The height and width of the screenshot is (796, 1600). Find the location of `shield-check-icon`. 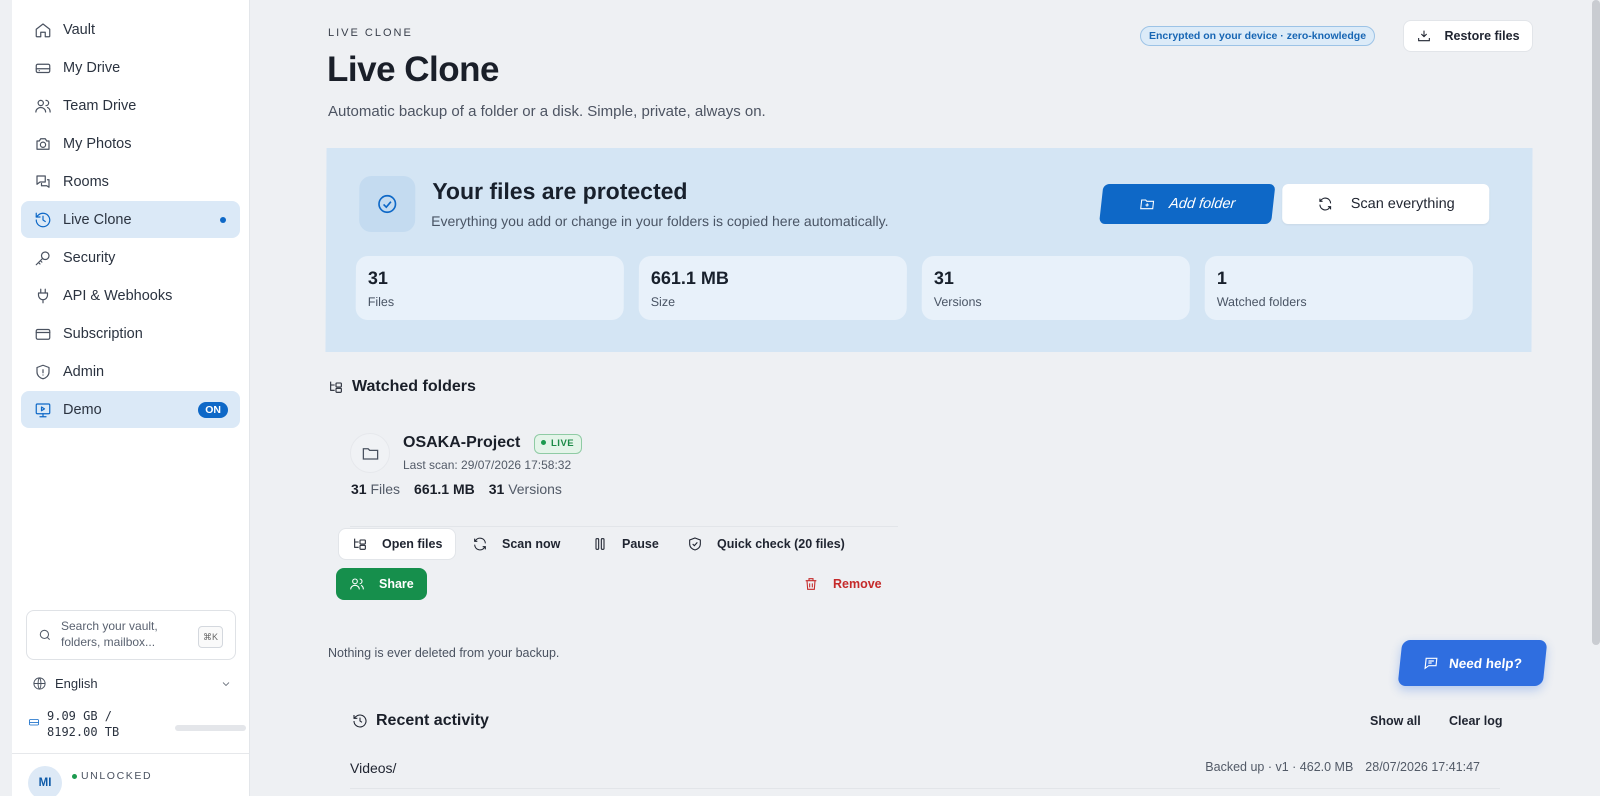

shield-check-icon is located at coordinates (695, 544).